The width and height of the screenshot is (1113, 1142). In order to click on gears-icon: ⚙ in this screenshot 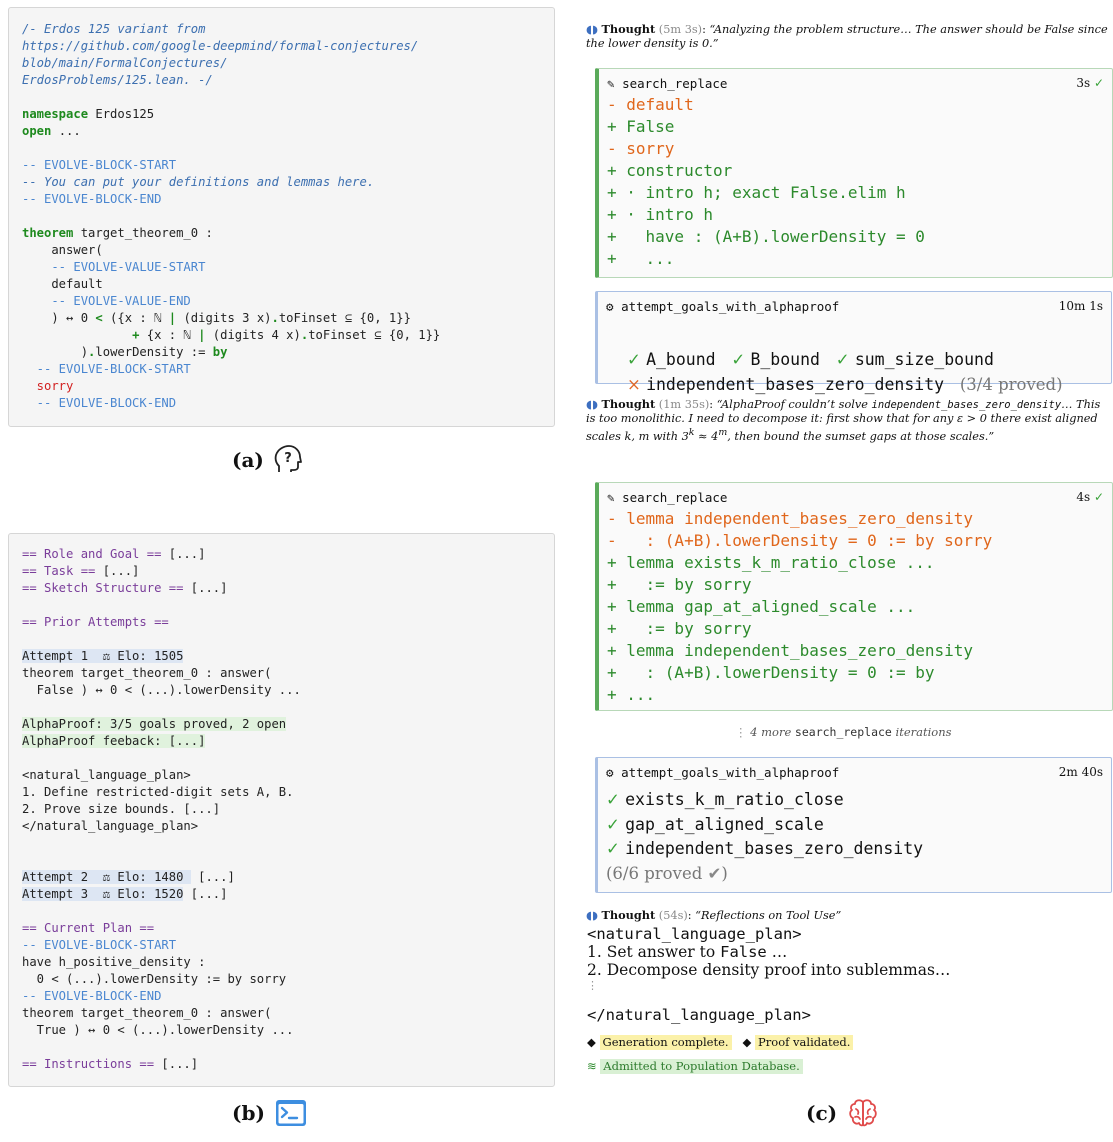, I will do `click(610, 772)`.